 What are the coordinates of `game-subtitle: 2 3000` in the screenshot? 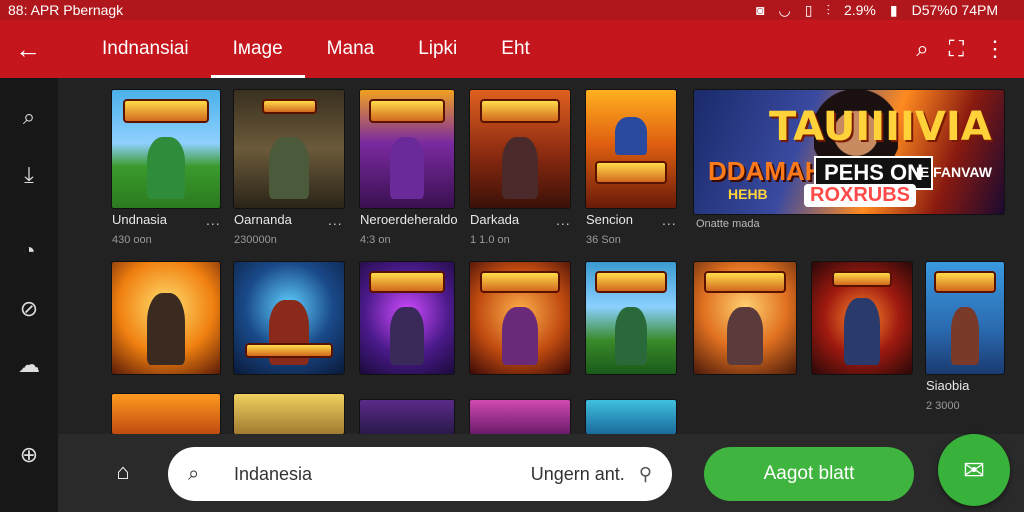 It's located at (943, 406).